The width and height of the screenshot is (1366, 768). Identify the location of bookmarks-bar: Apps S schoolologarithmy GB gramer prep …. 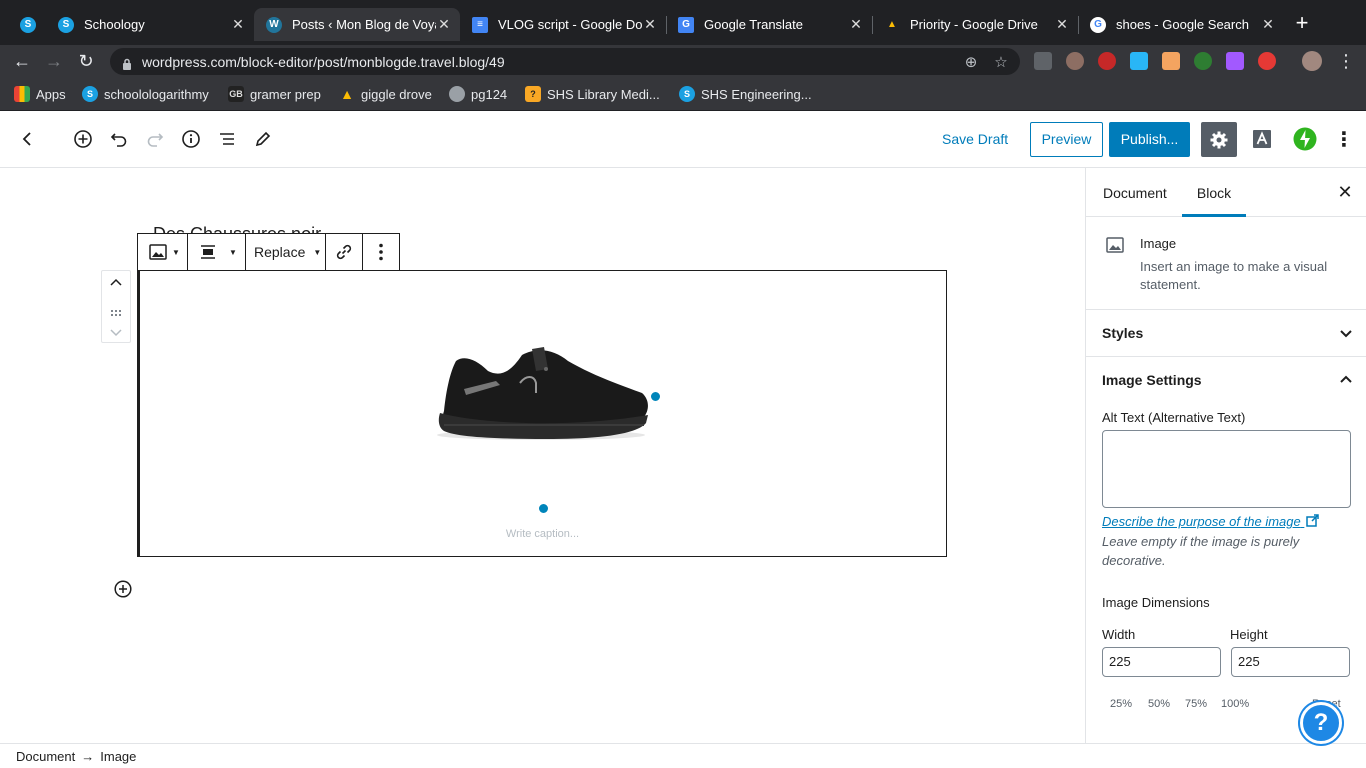
(683, 94).